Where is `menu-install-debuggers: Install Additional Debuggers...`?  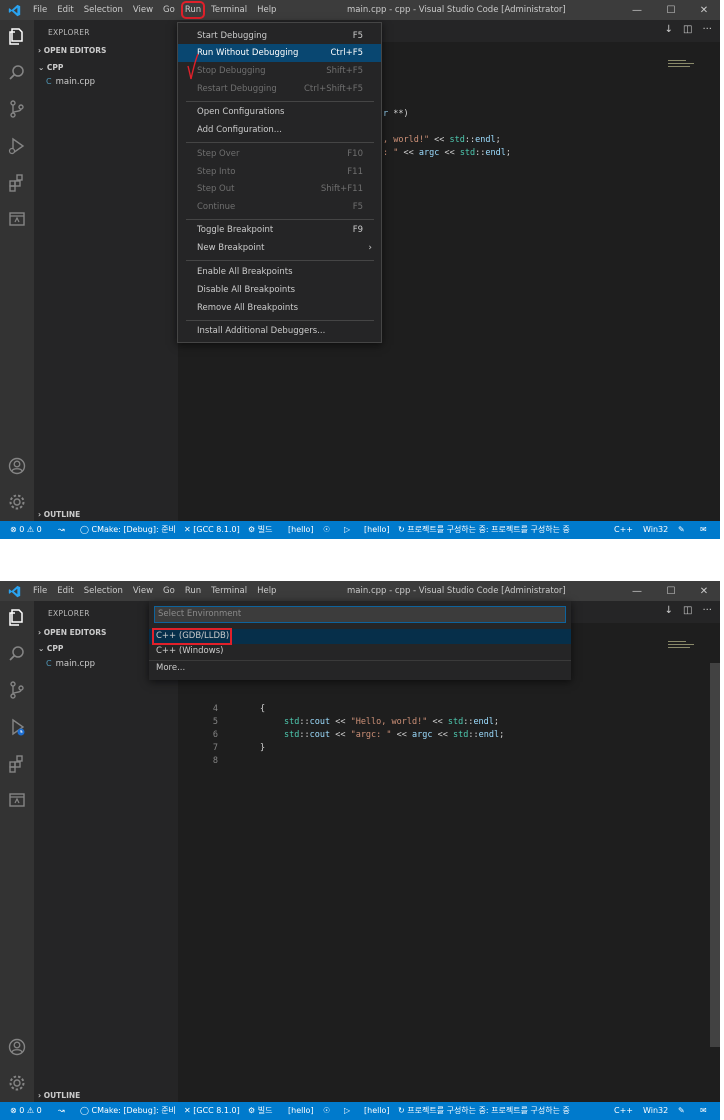 menu-install-debuggers: Install Additional Debuggers... is located at coordinates (279, 331).